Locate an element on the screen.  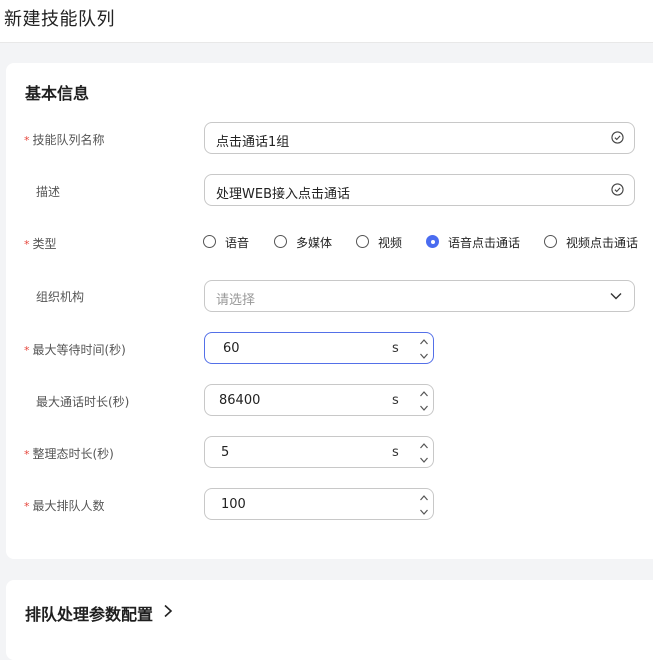
max-wait-value: 60 is located at coordinates (231, 348).